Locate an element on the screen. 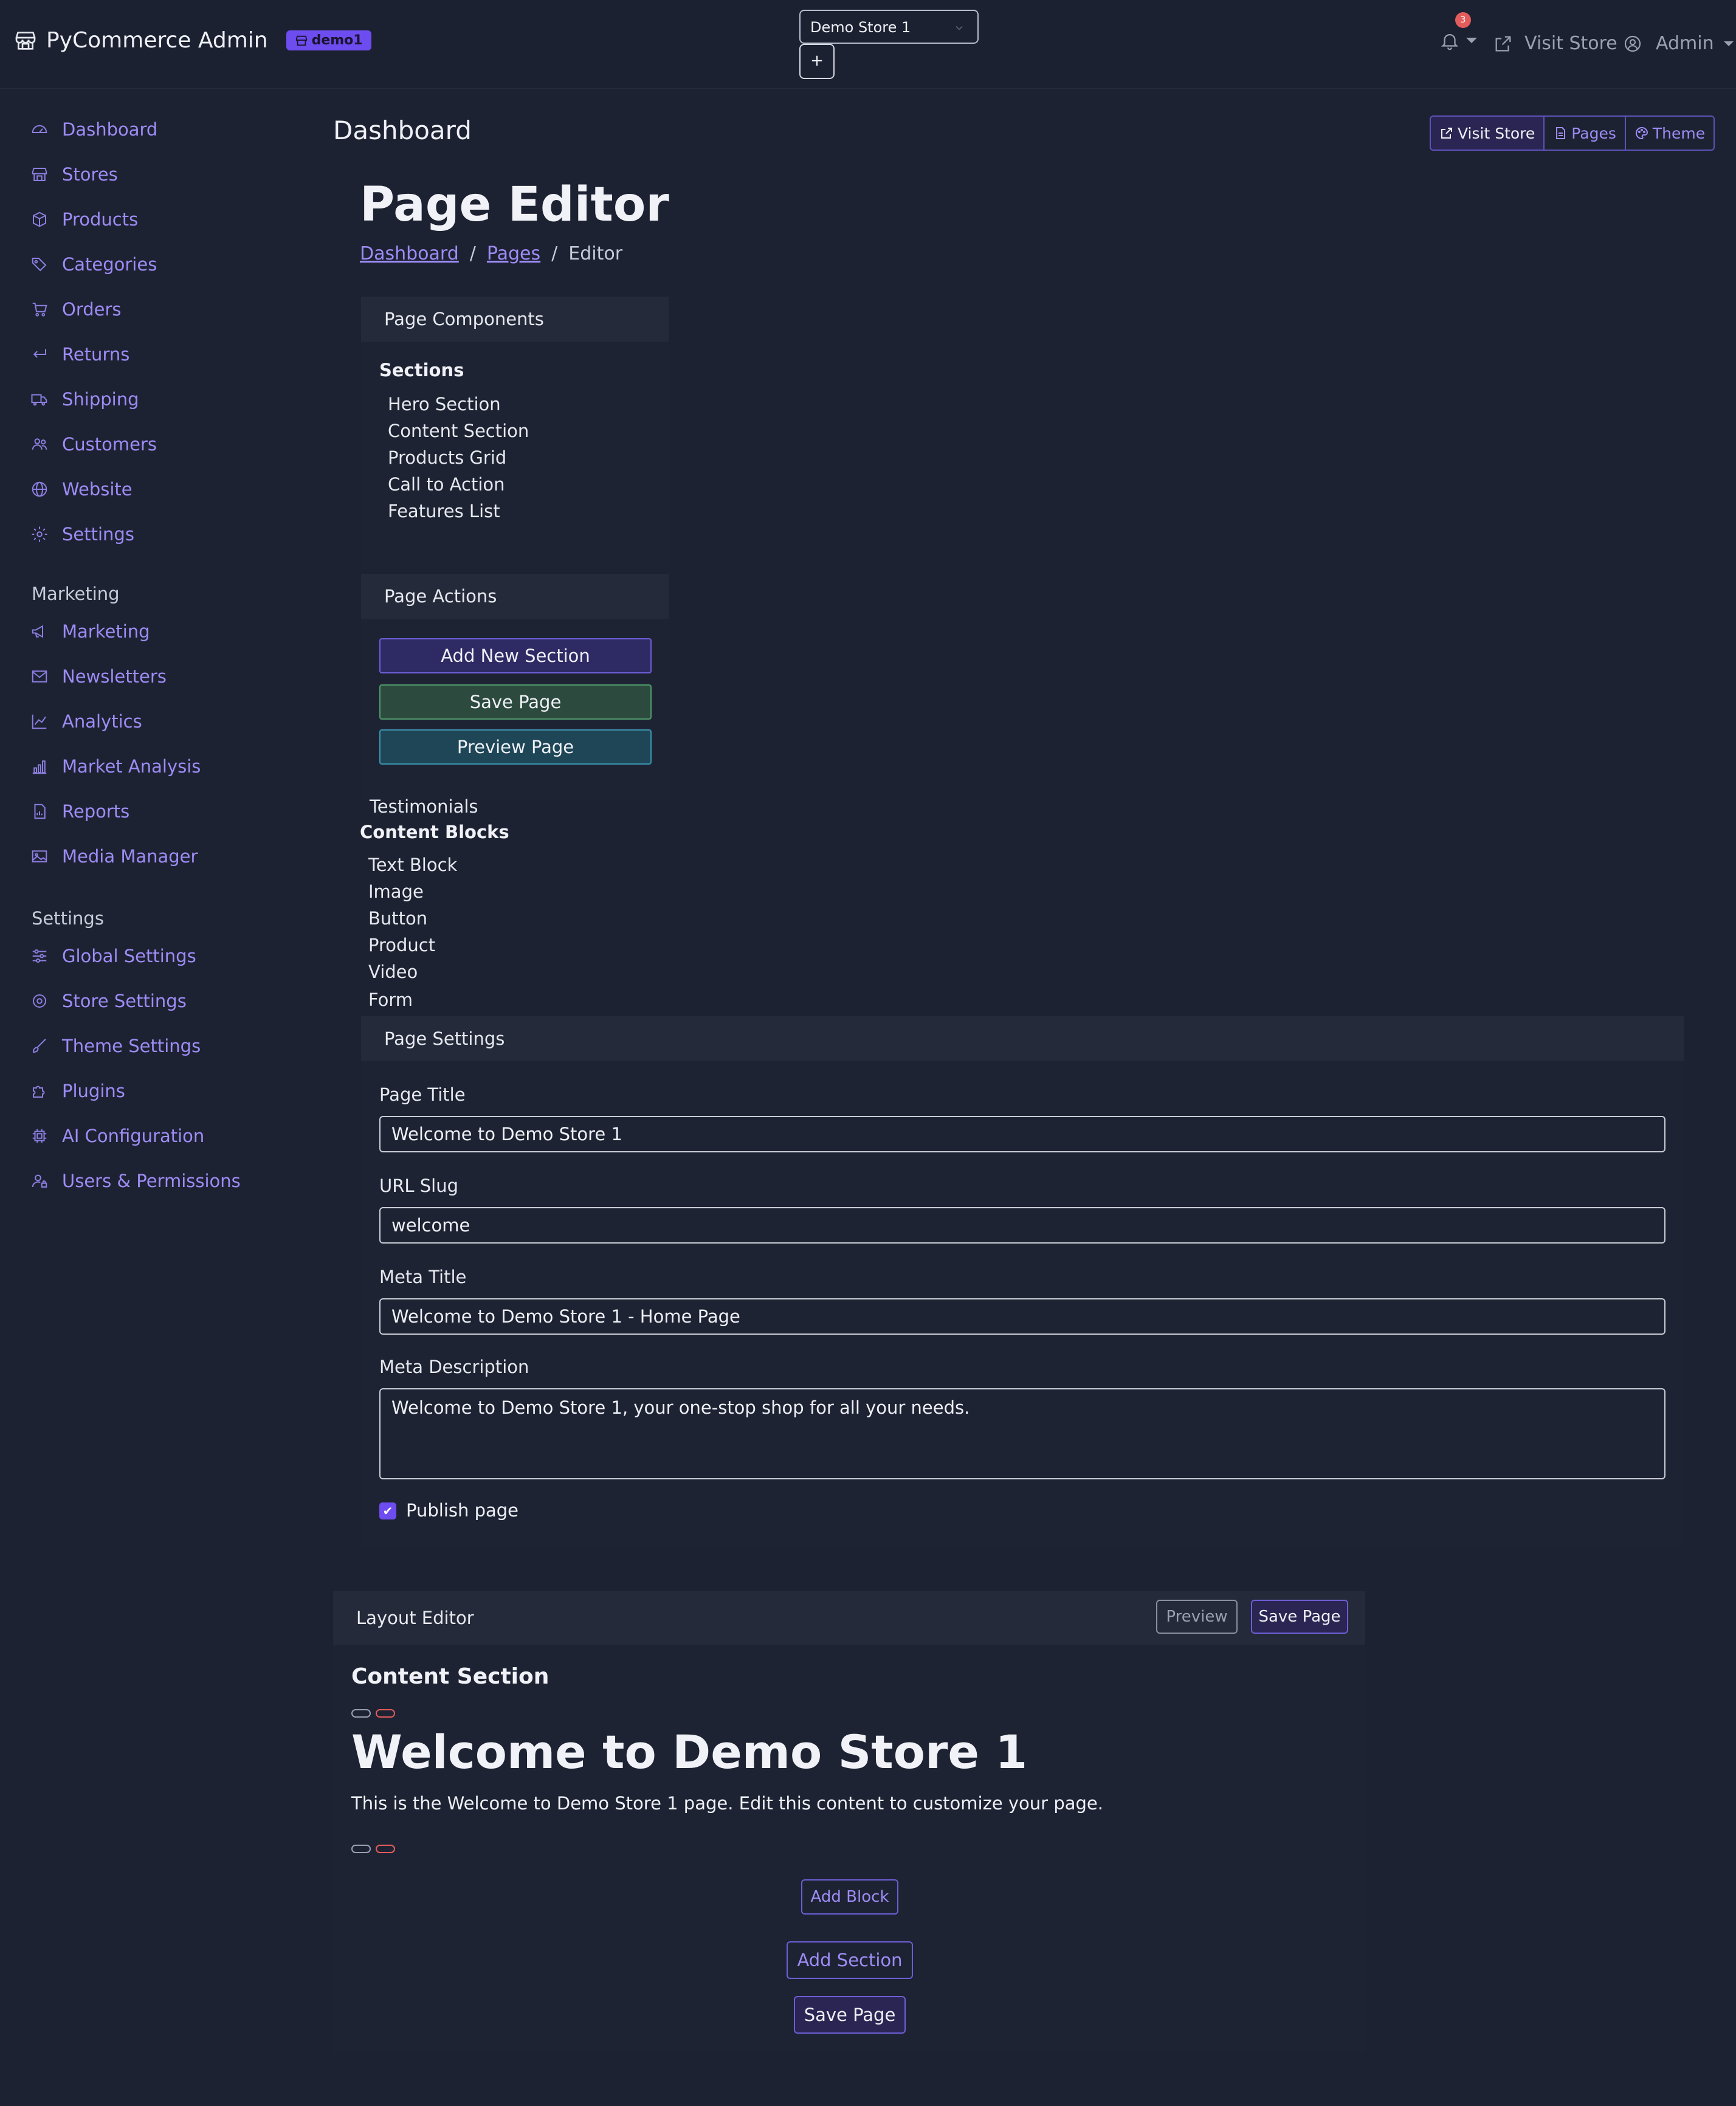 Image resolution: width=1736 pixels, height=2106 pixels. return-arrow-icon is located at coordinates (39, 353).